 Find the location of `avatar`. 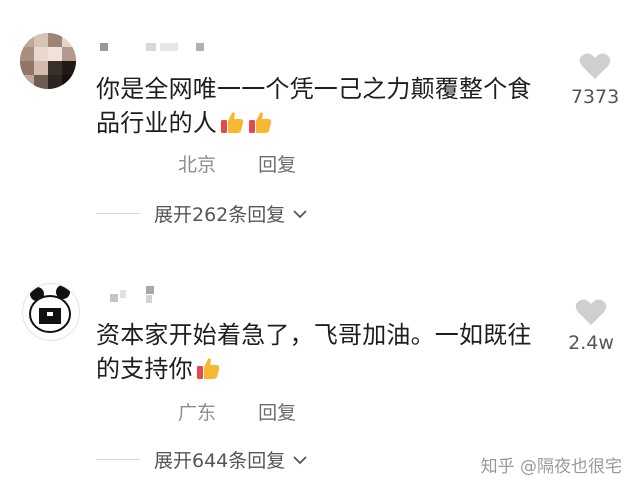

avatar is located at coordinates (51, 312).